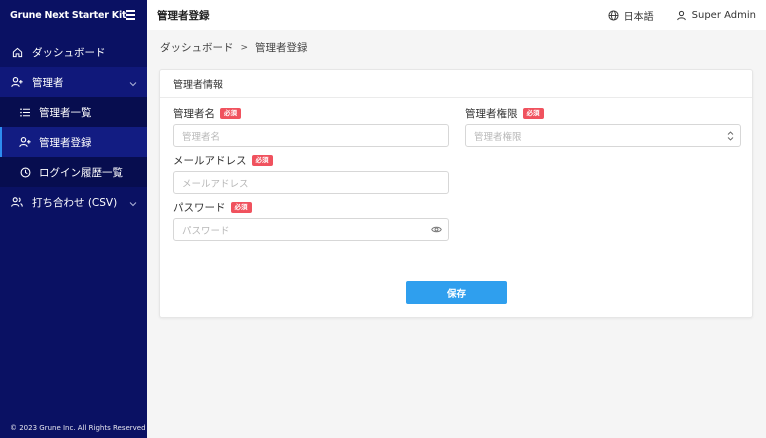 Image resolution: width=766 pixels, height=438 pixels. Describe the element at coordinates (48, 82) in the screenshot. I see `sidebar-item-label: 管理者` at that location.